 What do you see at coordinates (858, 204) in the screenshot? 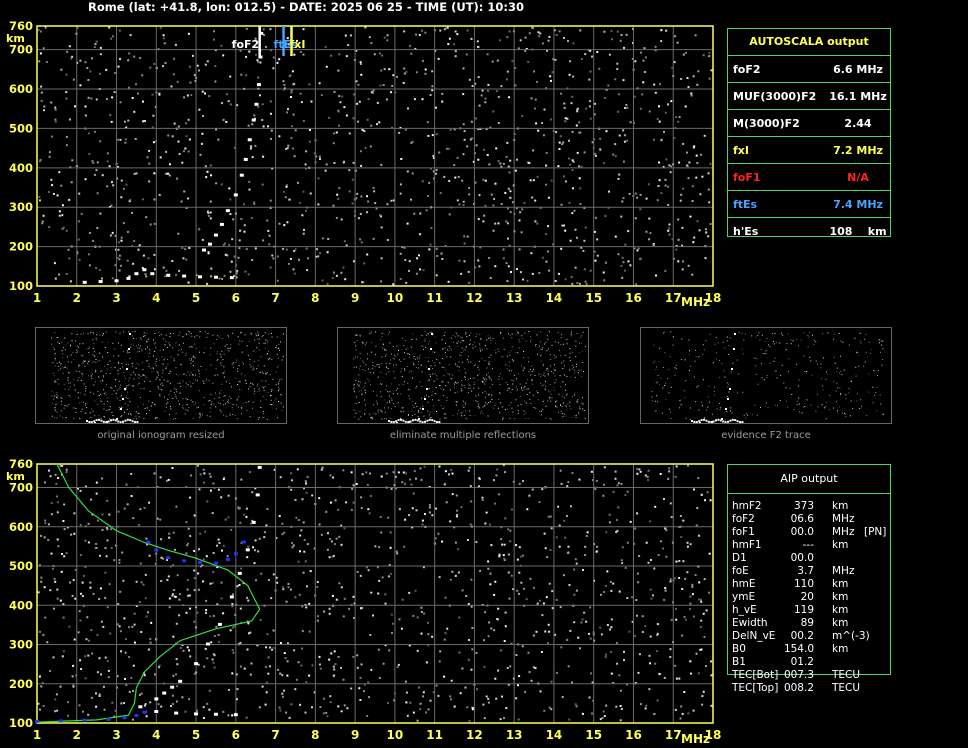
I see `autoscala-value: 7.4 MHz` at bounding box center [858, 204].